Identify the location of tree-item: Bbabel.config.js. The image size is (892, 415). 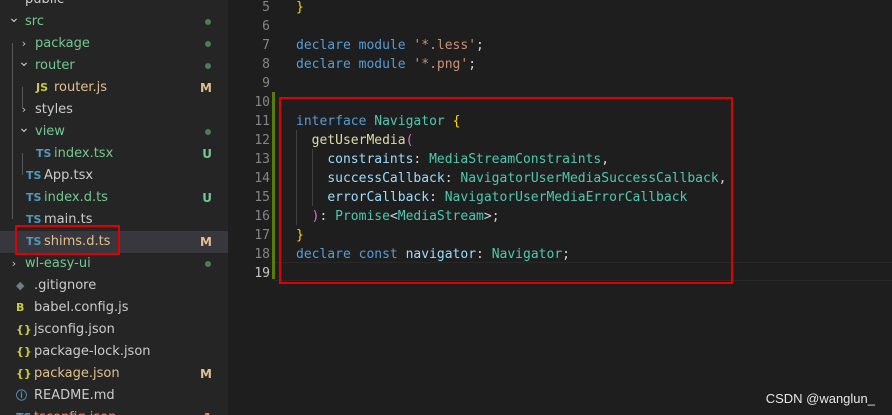
(114, 308).